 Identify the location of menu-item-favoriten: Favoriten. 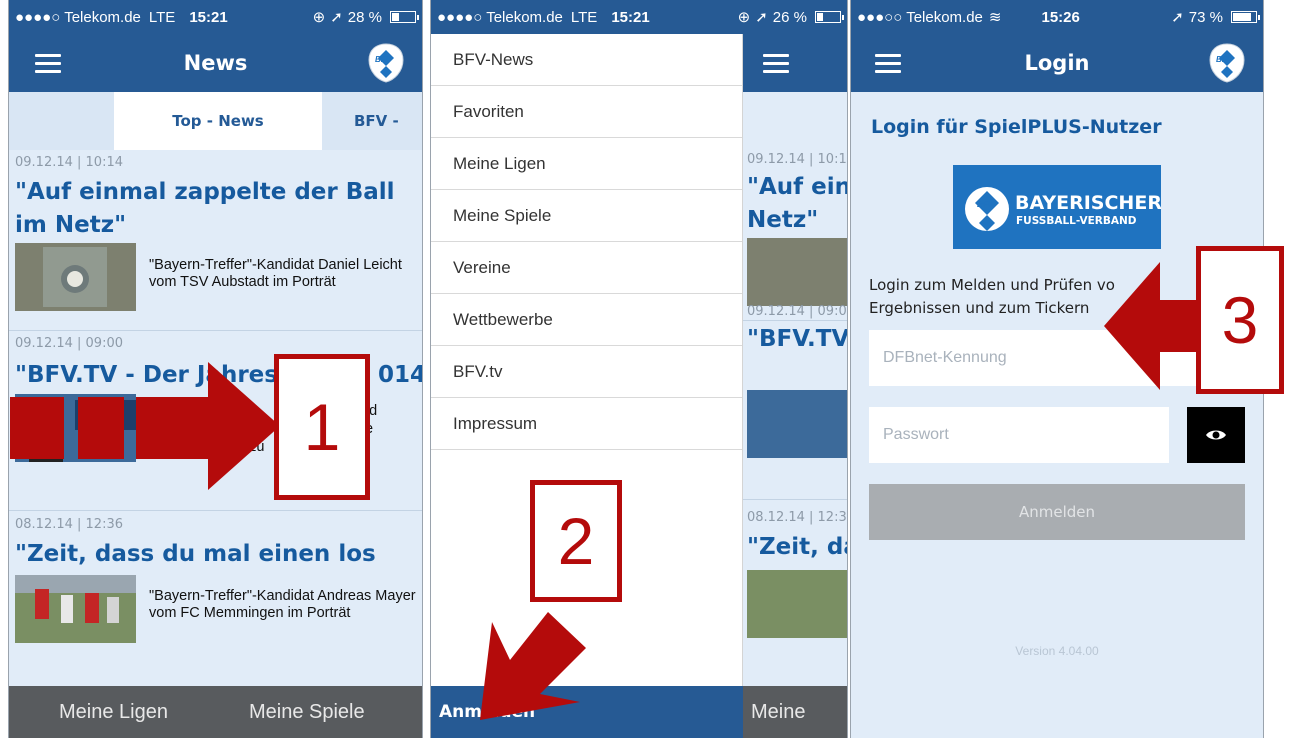
(586, 112).